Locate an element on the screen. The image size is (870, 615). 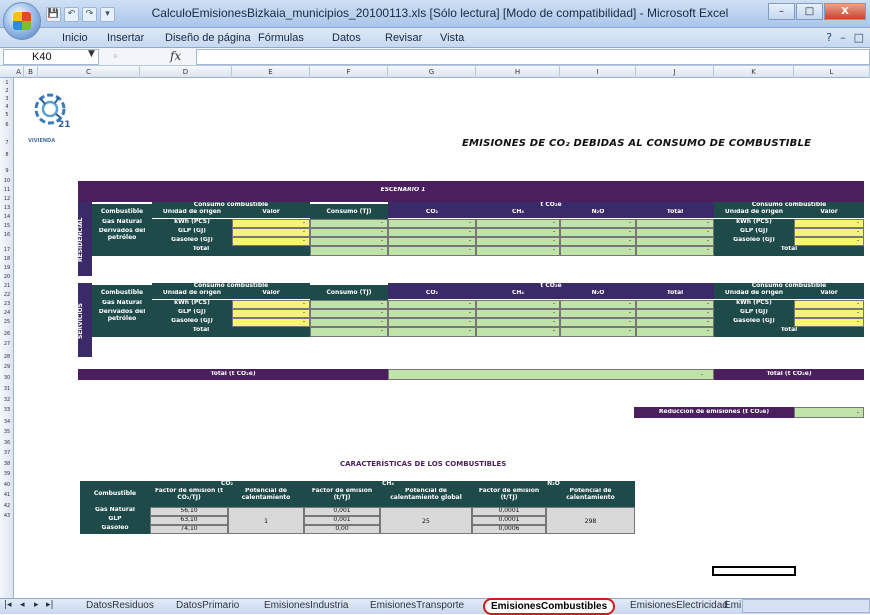
minimize-button: – is located at coordinates (781, 11).